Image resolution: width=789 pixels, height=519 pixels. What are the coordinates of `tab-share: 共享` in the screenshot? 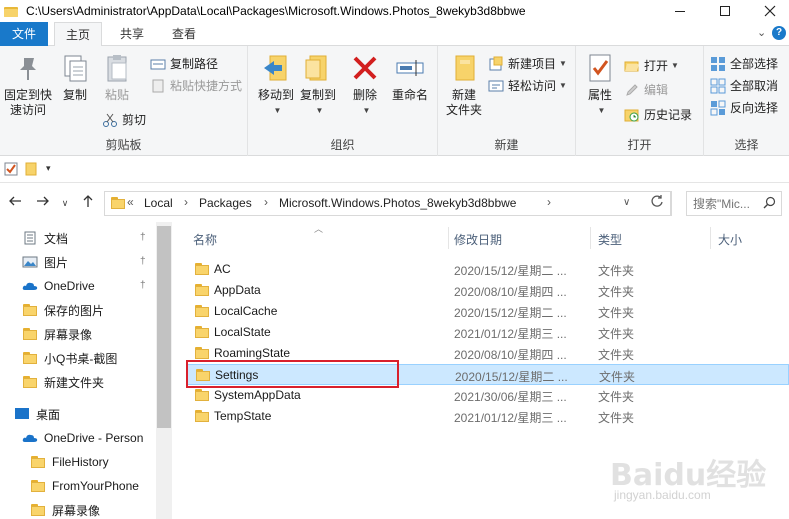 It's located at (132, 34).